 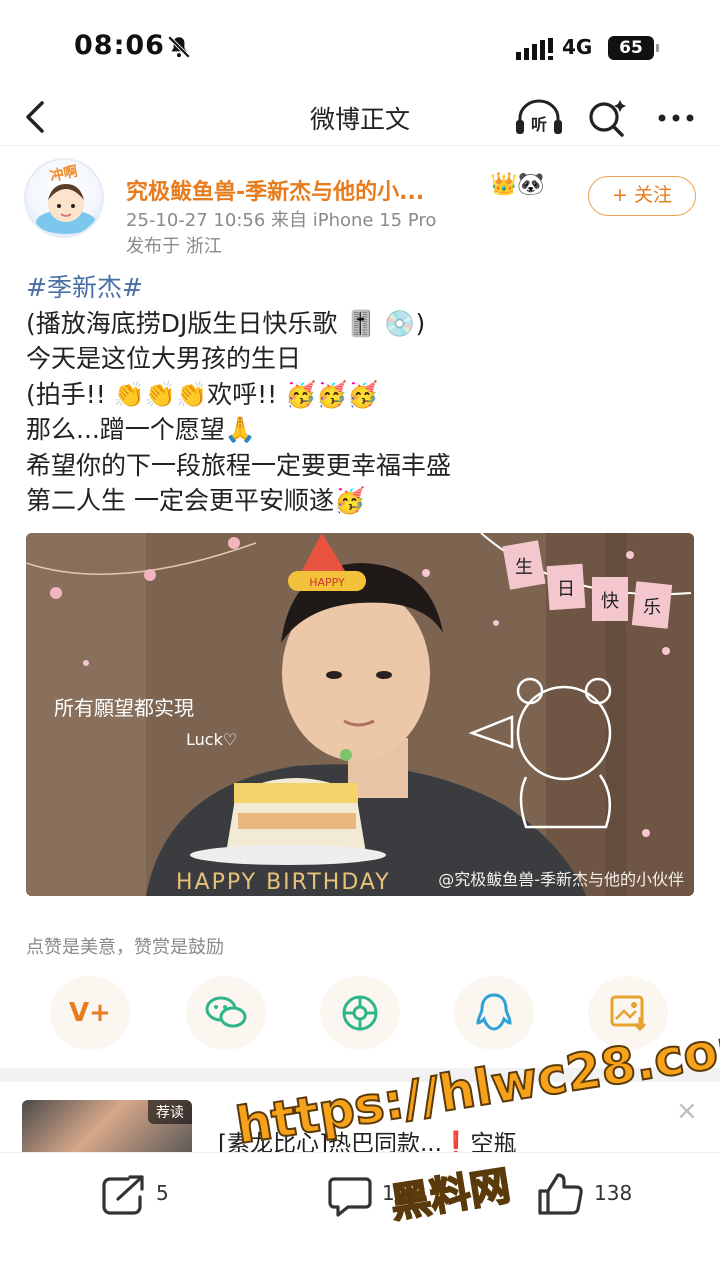 What do you see at coordinates (610, 601) in the screenshot?
I see `banner-char: 快` at bounding box center [610, 601].